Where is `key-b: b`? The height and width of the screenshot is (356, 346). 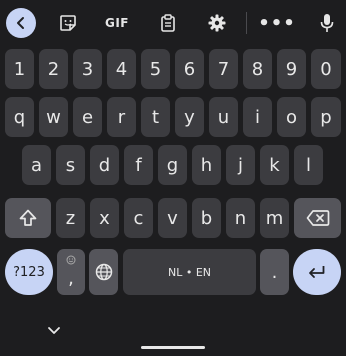 key-b: b is located at coordinates (206, 218).